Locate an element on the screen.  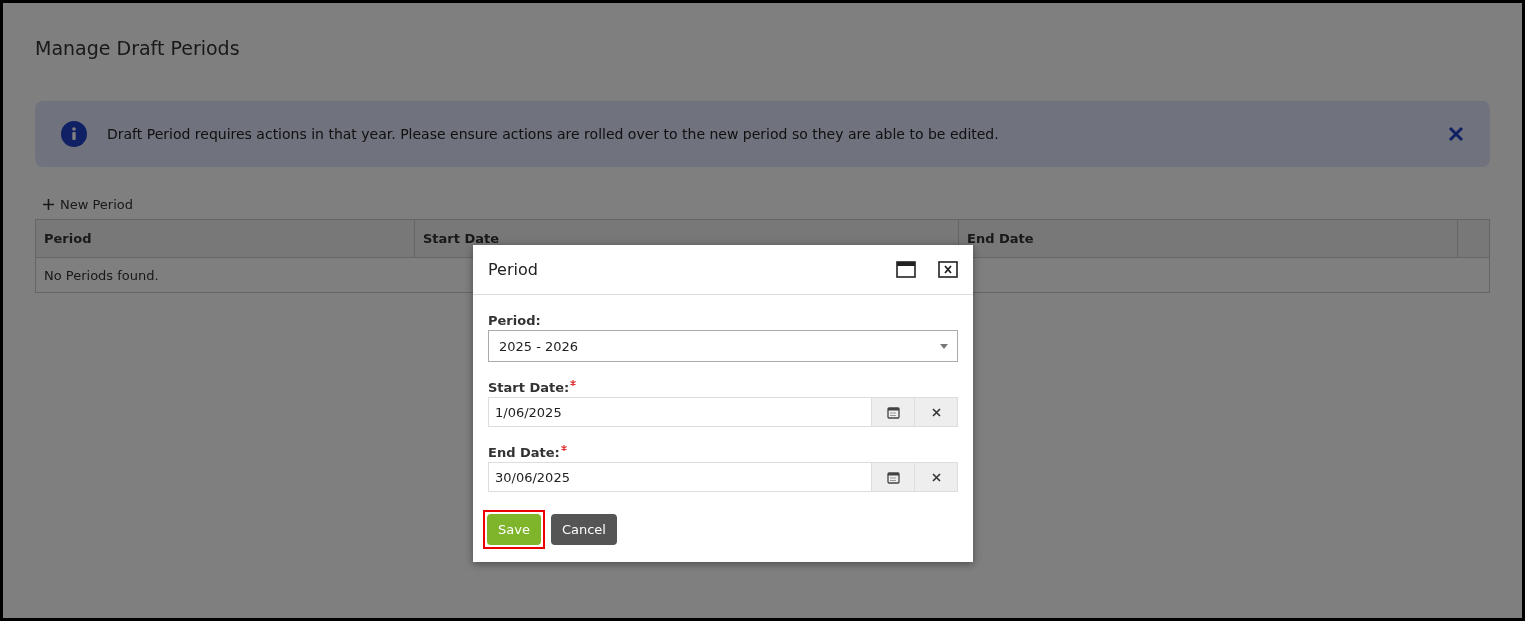
new-period-link: New Period is located at coordinates (88, 204).